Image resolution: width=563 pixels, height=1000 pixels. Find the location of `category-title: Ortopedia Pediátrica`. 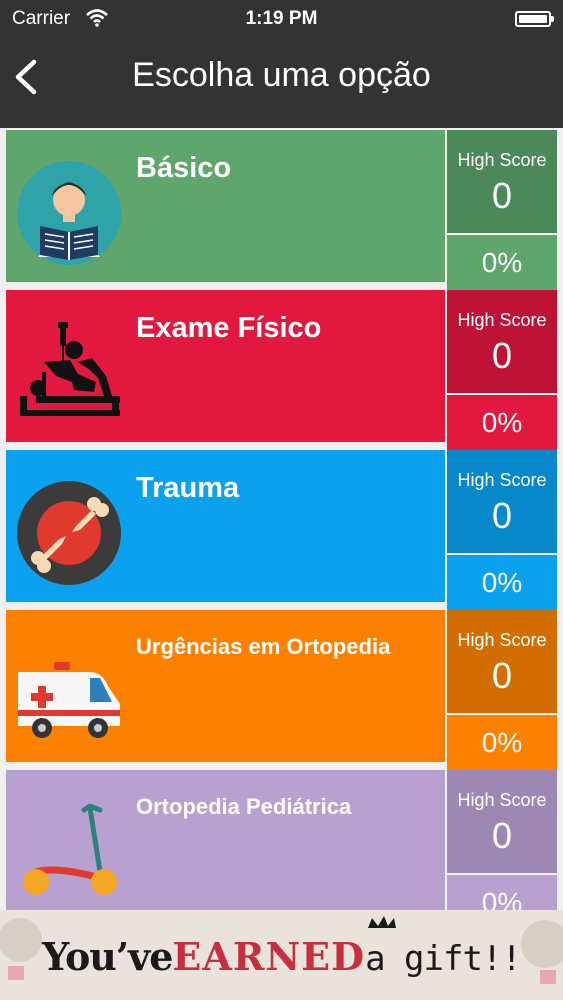

category-title: Ortopedia Pediátrica is located at coordinates (244, 806).